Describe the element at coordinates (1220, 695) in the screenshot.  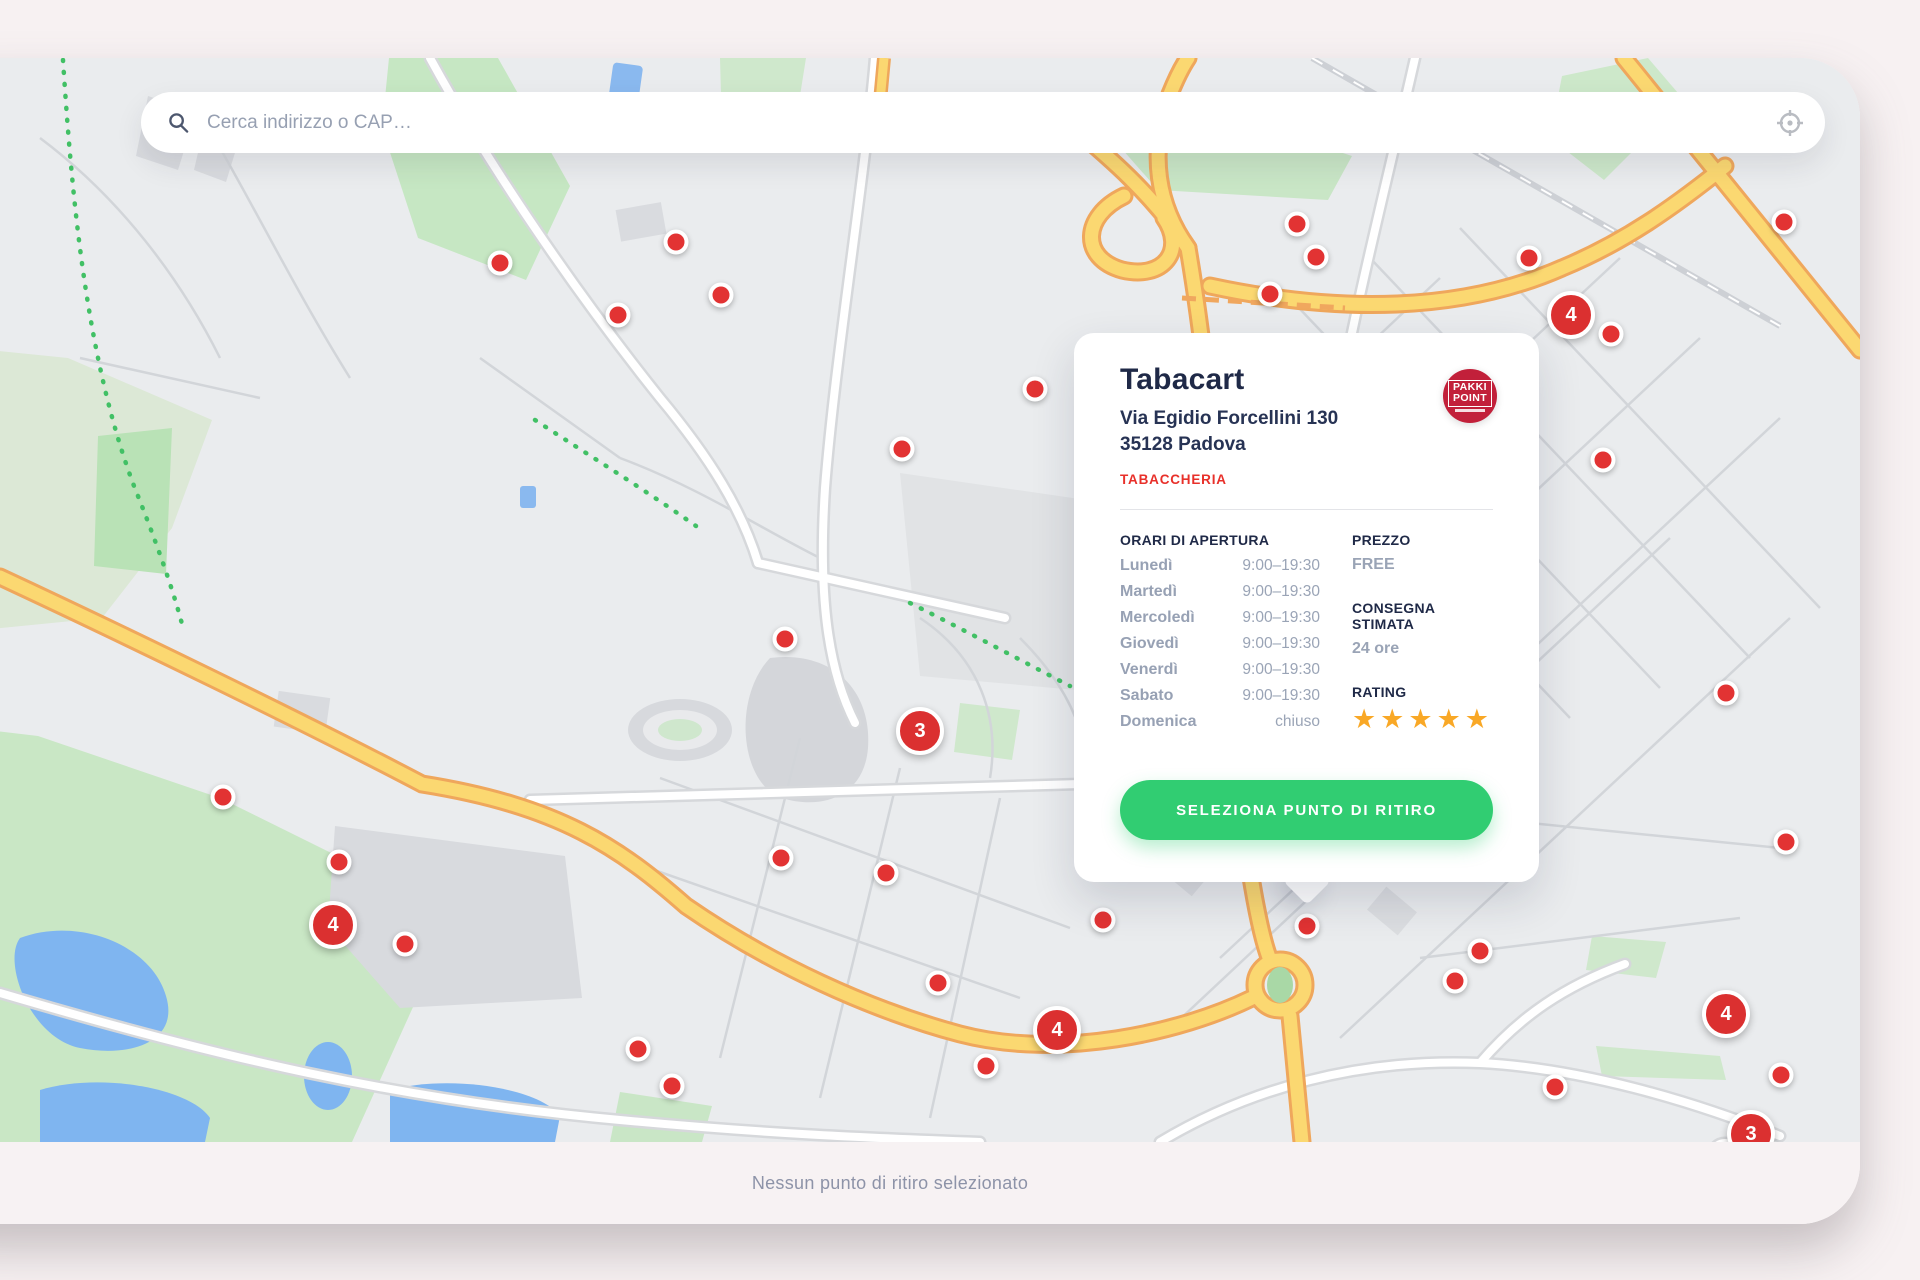
I see `hours-row: Sabato 9:00–19:30` at that location.